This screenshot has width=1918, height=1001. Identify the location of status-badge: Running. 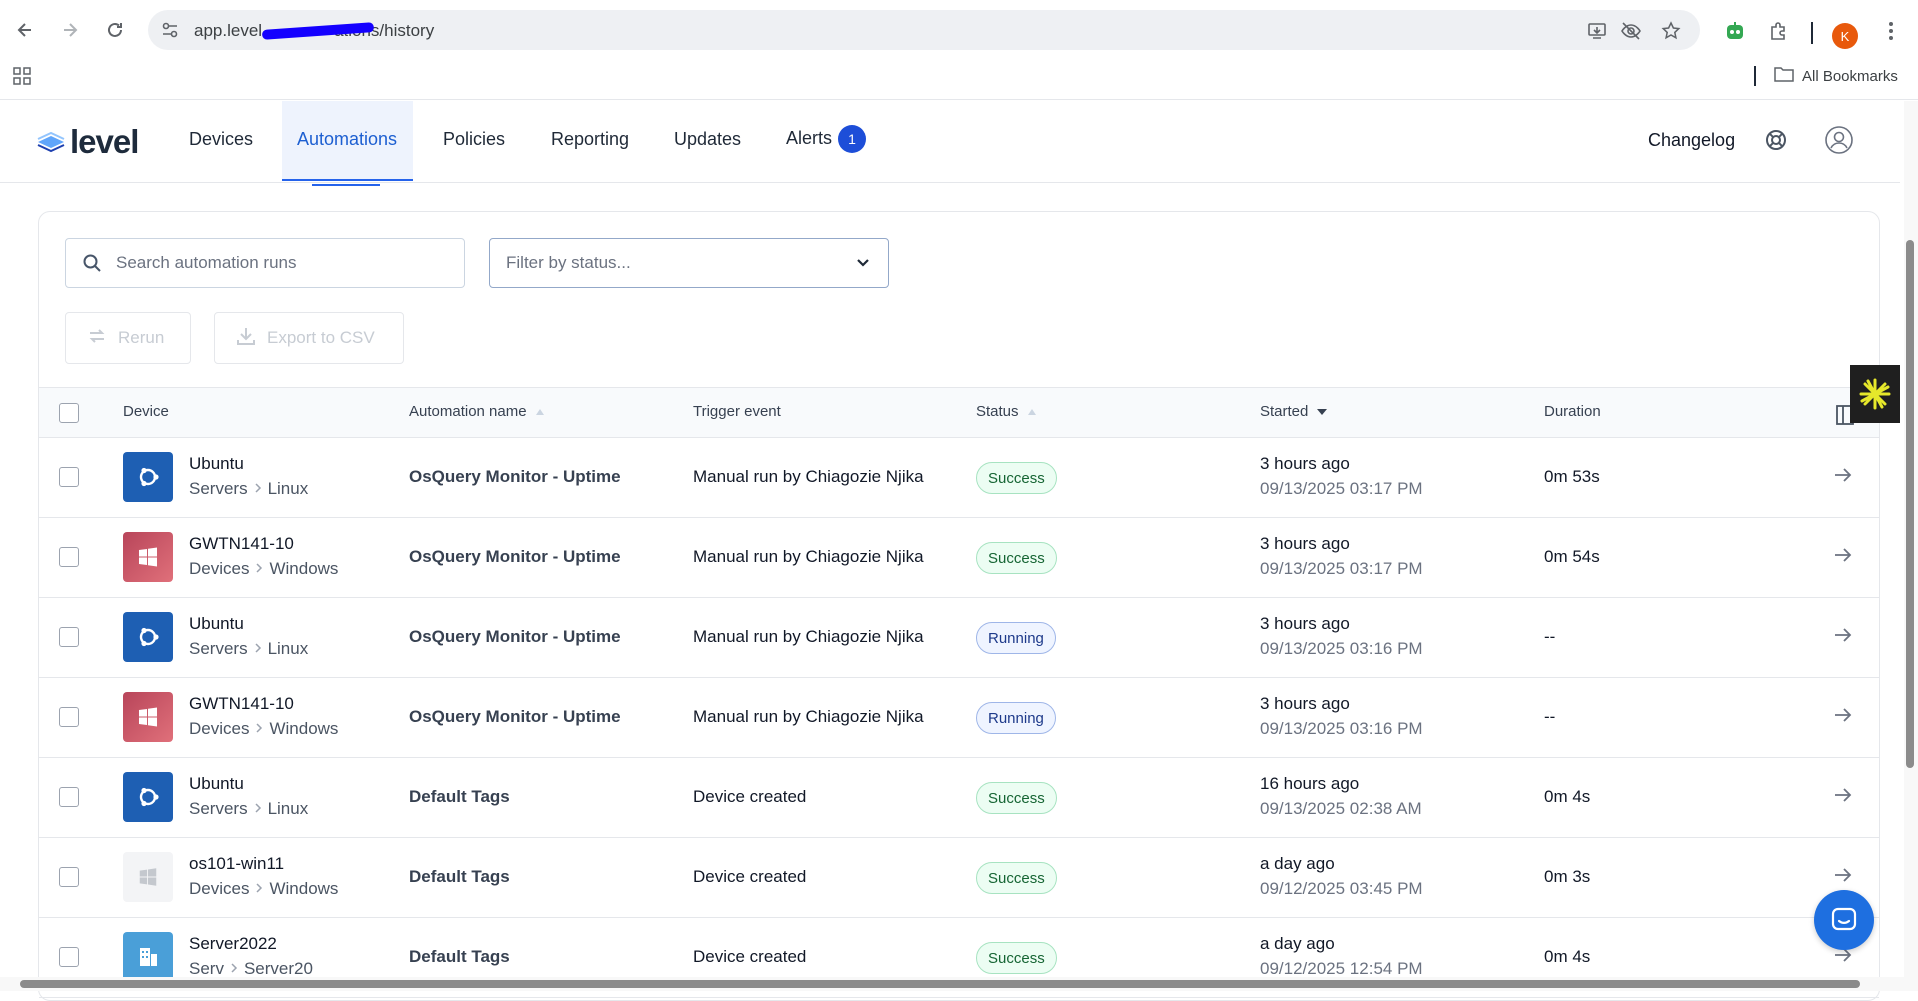
(1016, 638).